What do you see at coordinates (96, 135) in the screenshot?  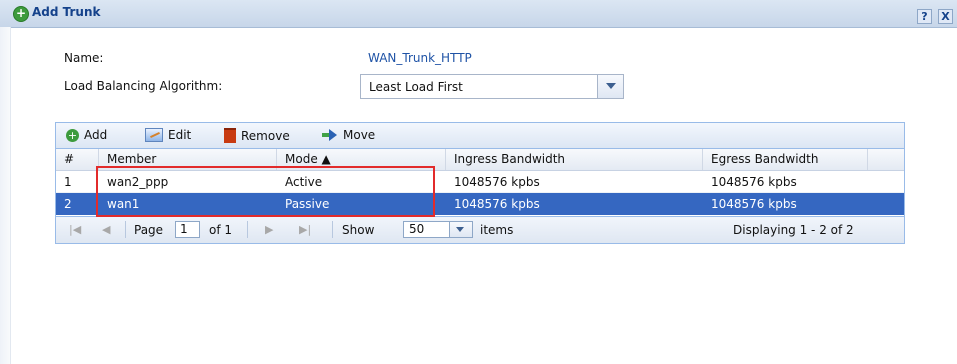 I see `add-label: Add` at bounding box center [96, 135].